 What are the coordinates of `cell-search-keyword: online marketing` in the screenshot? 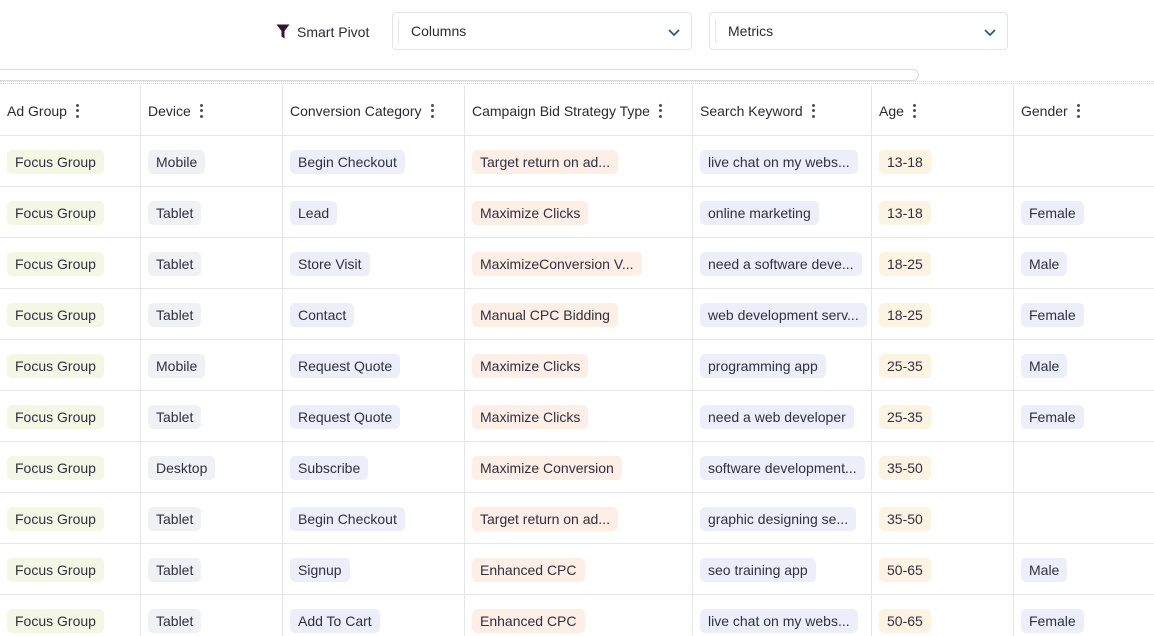 It's located at (782, 212).